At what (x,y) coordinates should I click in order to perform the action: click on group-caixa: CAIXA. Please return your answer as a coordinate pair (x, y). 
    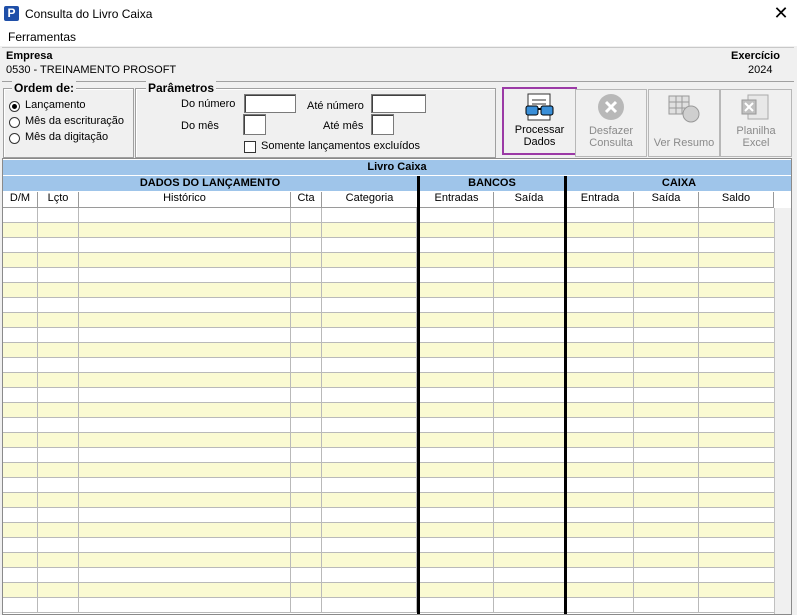
    Looking at the image, I should click on (679, 183).